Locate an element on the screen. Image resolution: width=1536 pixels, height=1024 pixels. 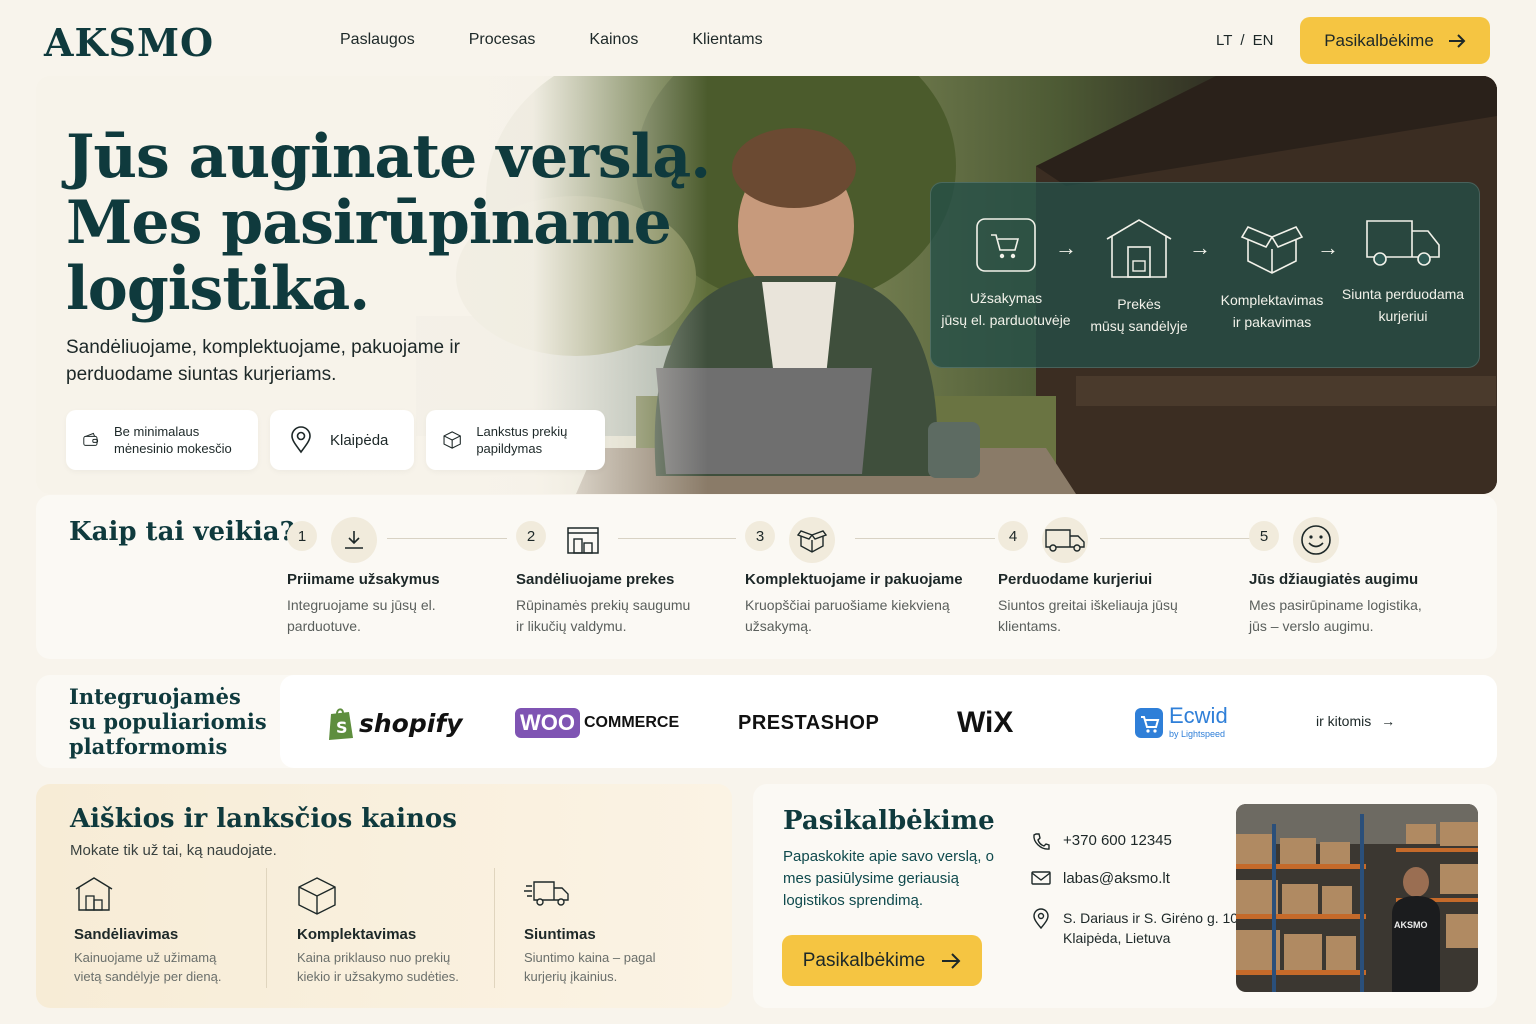
smile-icon is located at coordinates (1316, 540).